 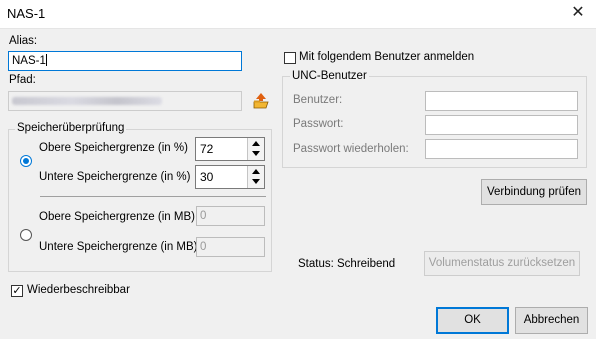 I want to click on lower-mb-input: 0, so click(x=230, y=247).